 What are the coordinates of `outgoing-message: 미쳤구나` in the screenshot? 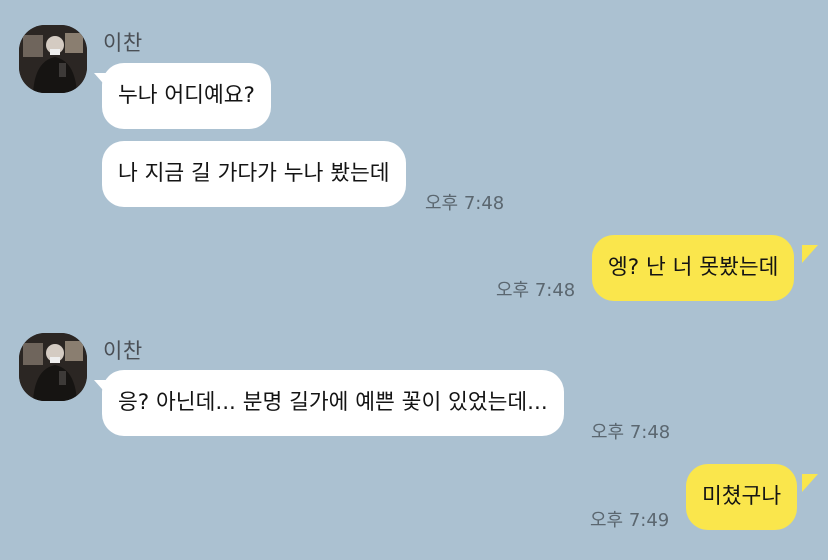 It's located at (742, 497).